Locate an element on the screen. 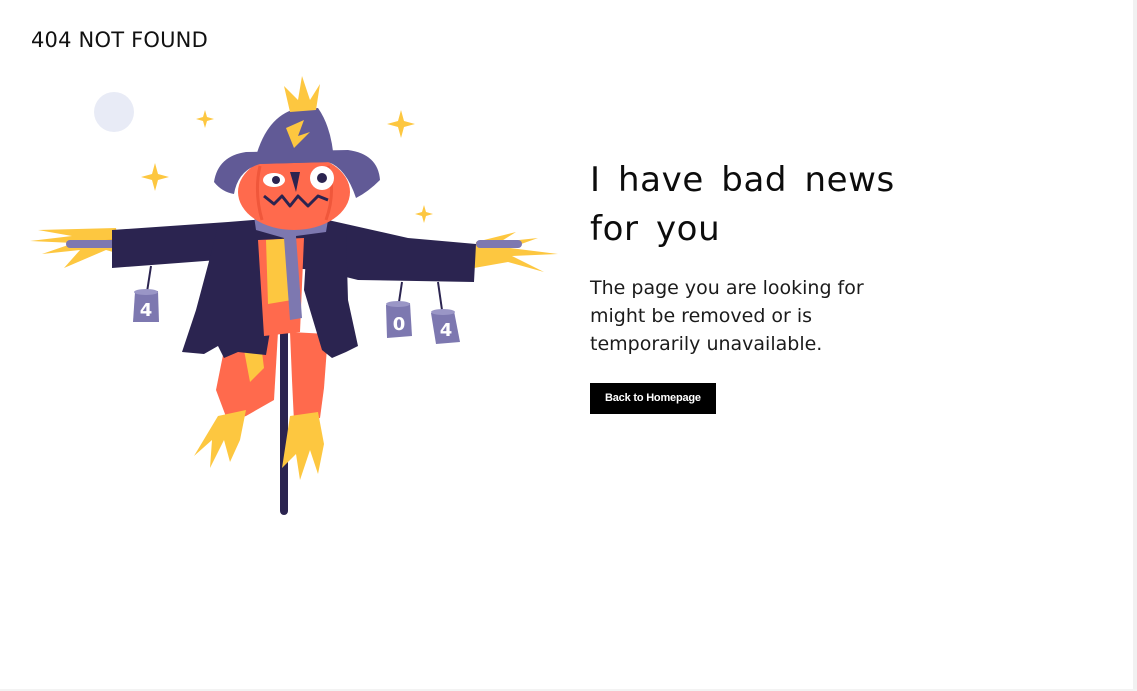 Image resolution: width=1137 pixels, height=691 pixels. can-icon-0: 0 is located at coordinates (399, 319).